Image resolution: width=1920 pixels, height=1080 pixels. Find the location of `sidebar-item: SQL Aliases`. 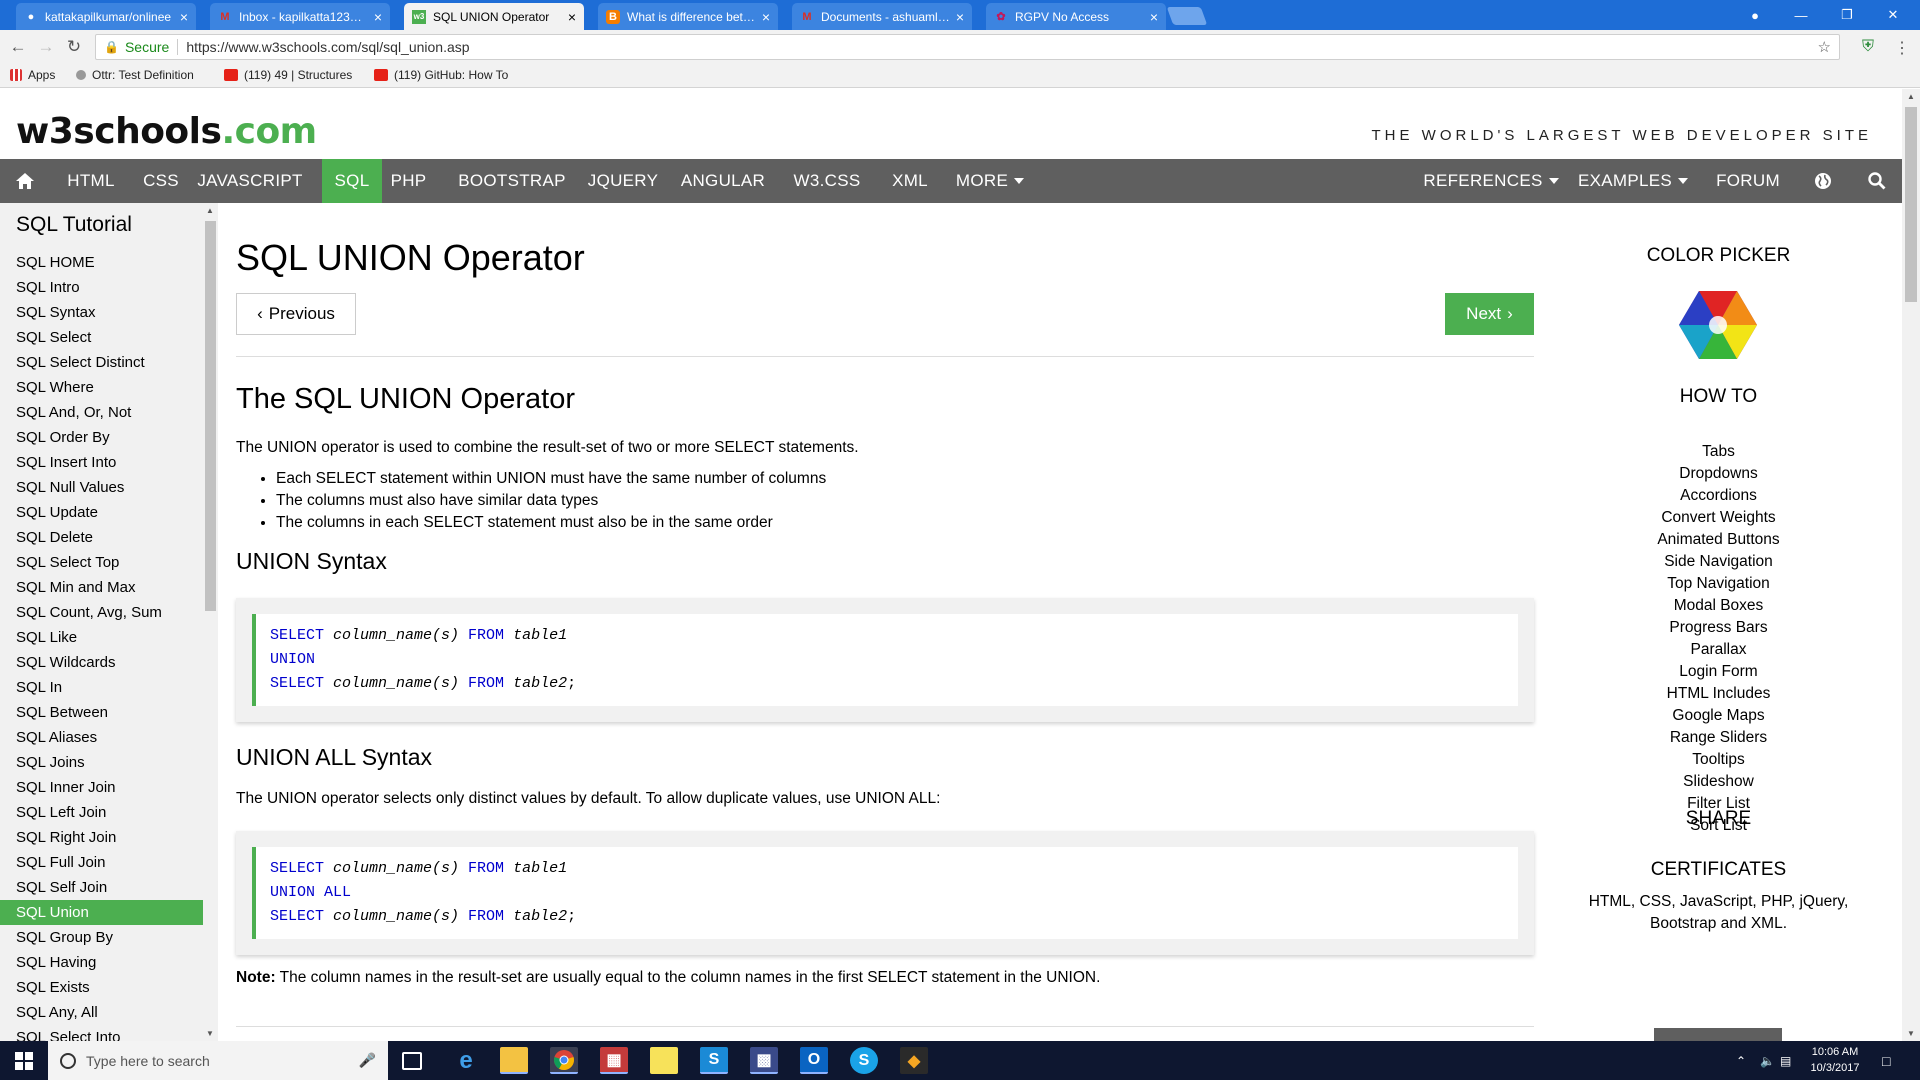

sidebar-item: SQL Aliases is located at coordinates (101, 737).